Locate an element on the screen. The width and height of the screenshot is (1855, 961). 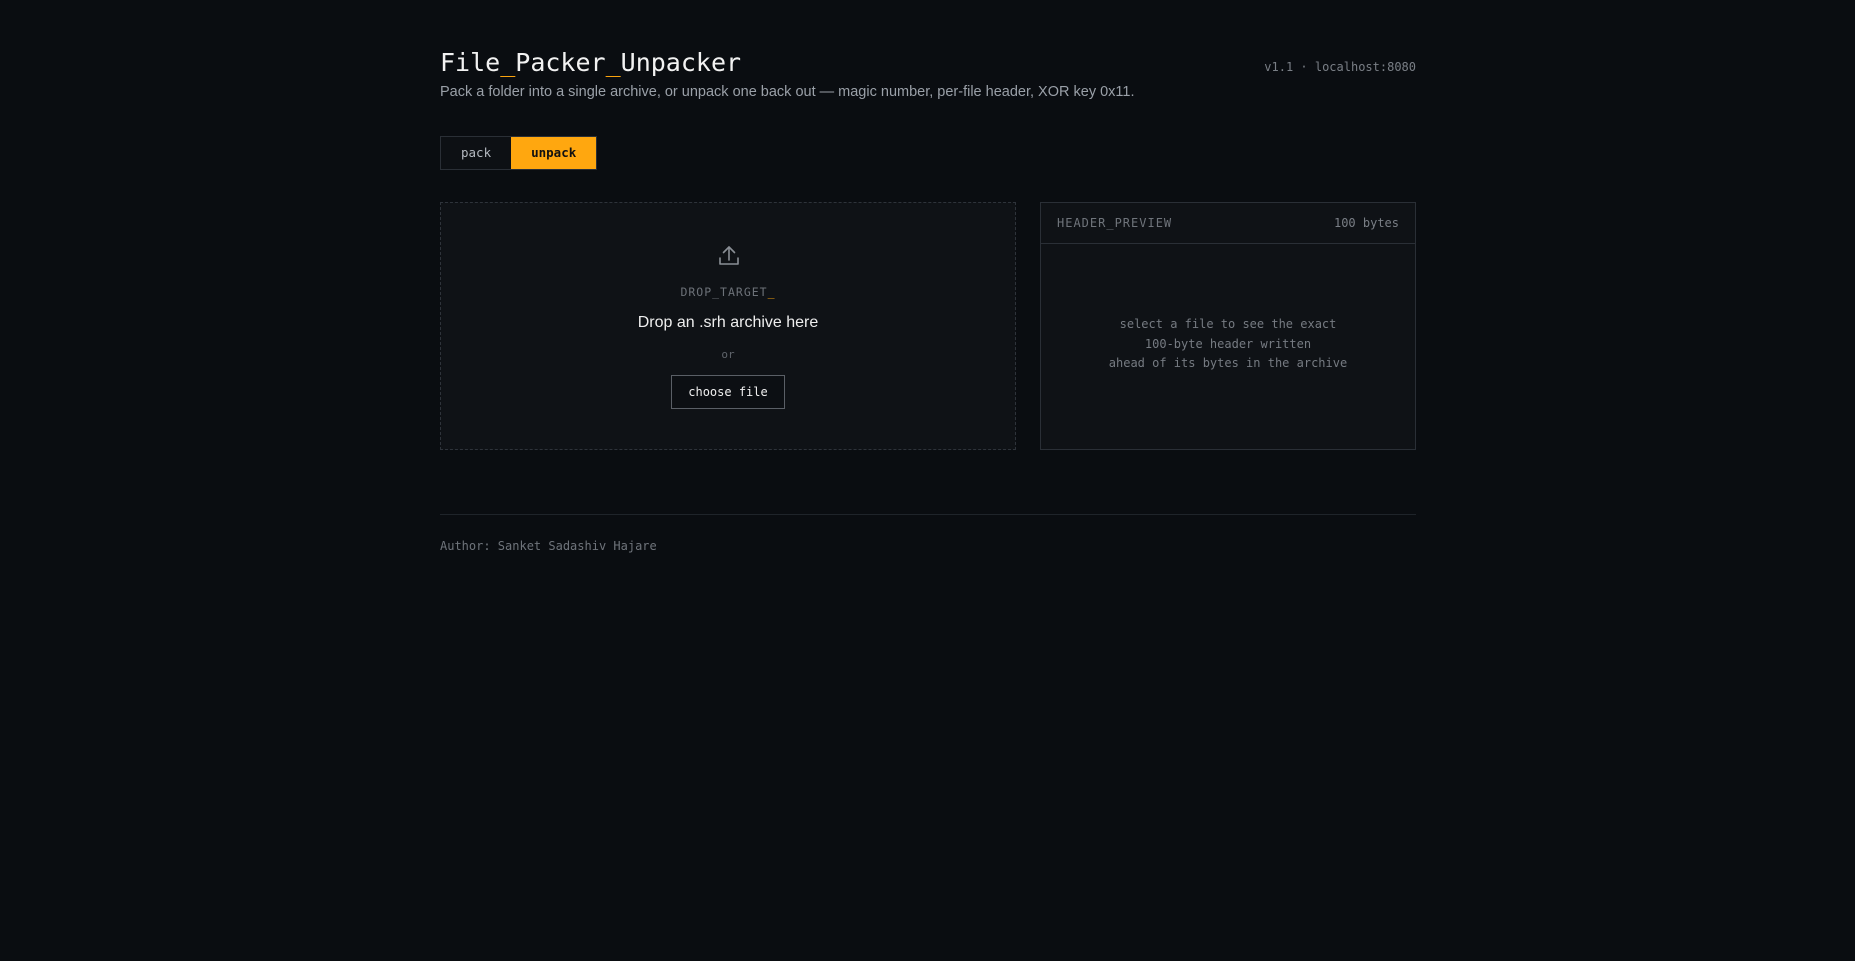
title-part-packer: Packer is located at coordinates (560, 62).